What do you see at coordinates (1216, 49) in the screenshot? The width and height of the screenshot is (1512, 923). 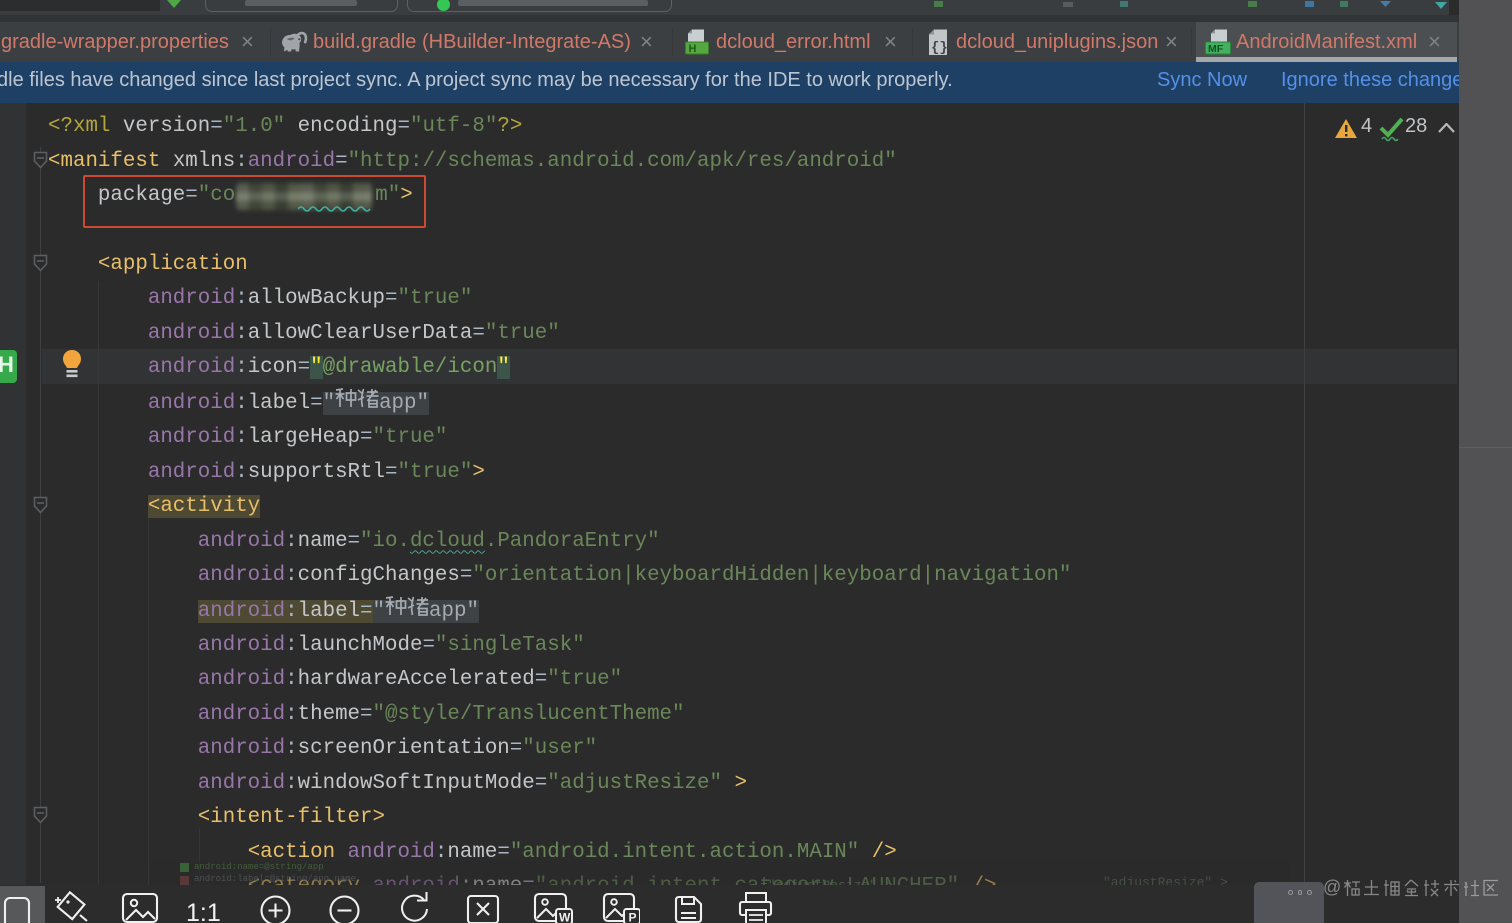 I see `svg-text: MF` at bounding box center [1216, 49].